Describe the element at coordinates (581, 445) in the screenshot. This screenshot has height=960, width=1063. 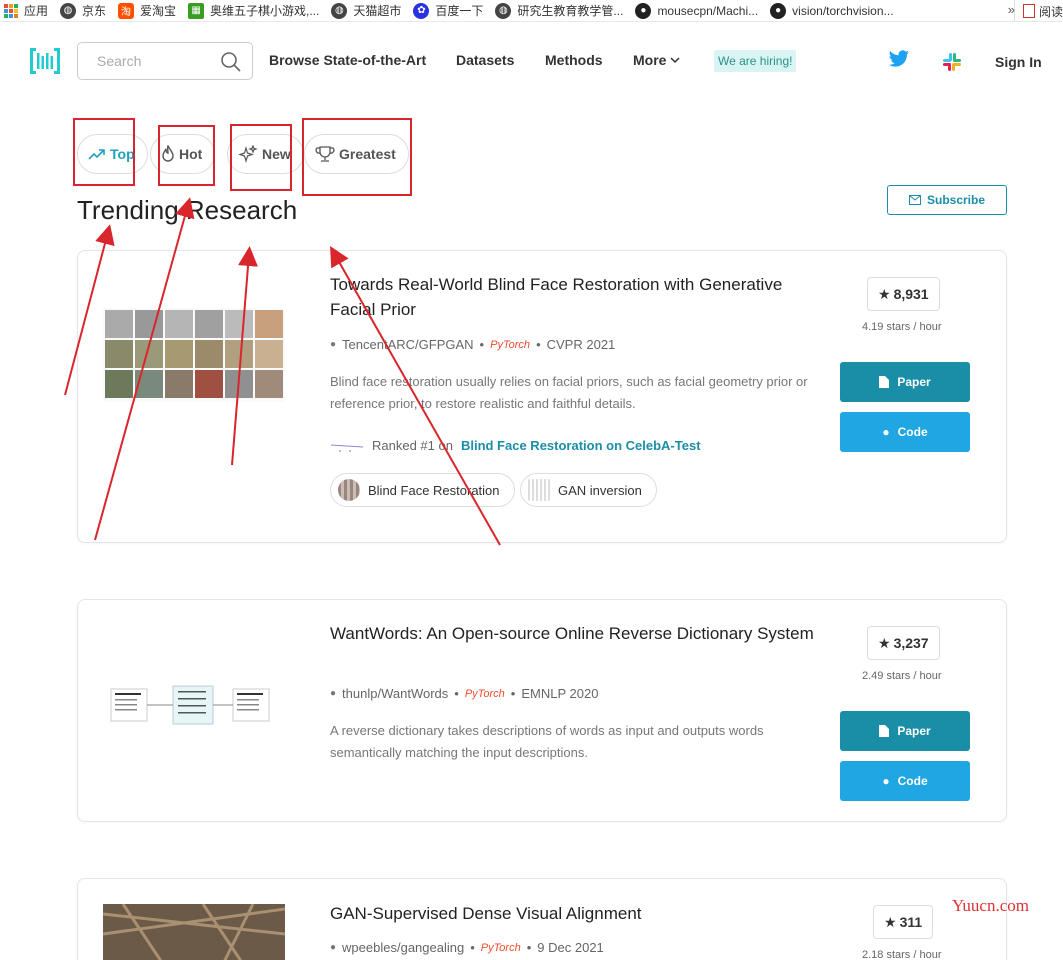
I see `ranking-task-link: Blind Face Restoration on CelebA-Test` at that location.